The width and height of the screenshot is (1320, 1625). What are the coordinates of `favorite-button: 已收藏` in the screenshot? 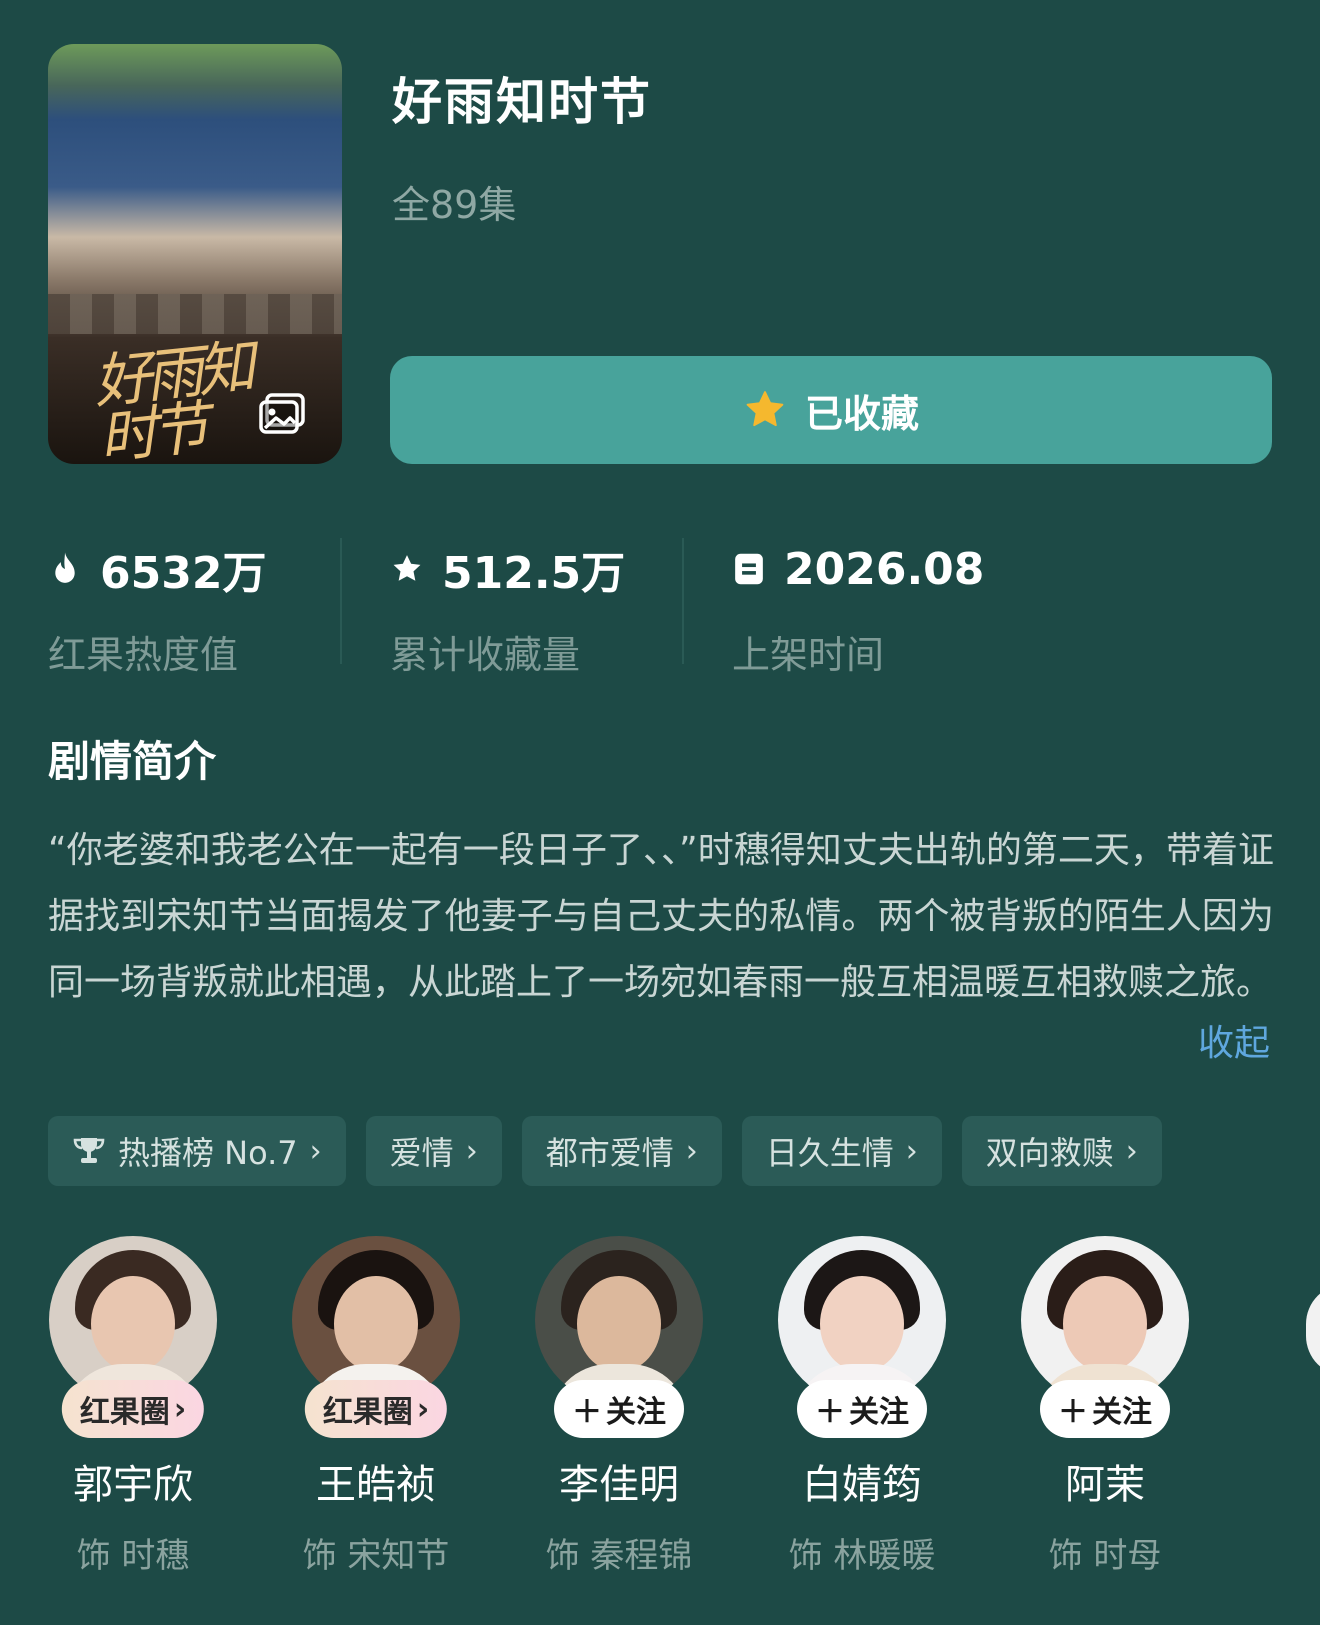 It's located at (831, 410).